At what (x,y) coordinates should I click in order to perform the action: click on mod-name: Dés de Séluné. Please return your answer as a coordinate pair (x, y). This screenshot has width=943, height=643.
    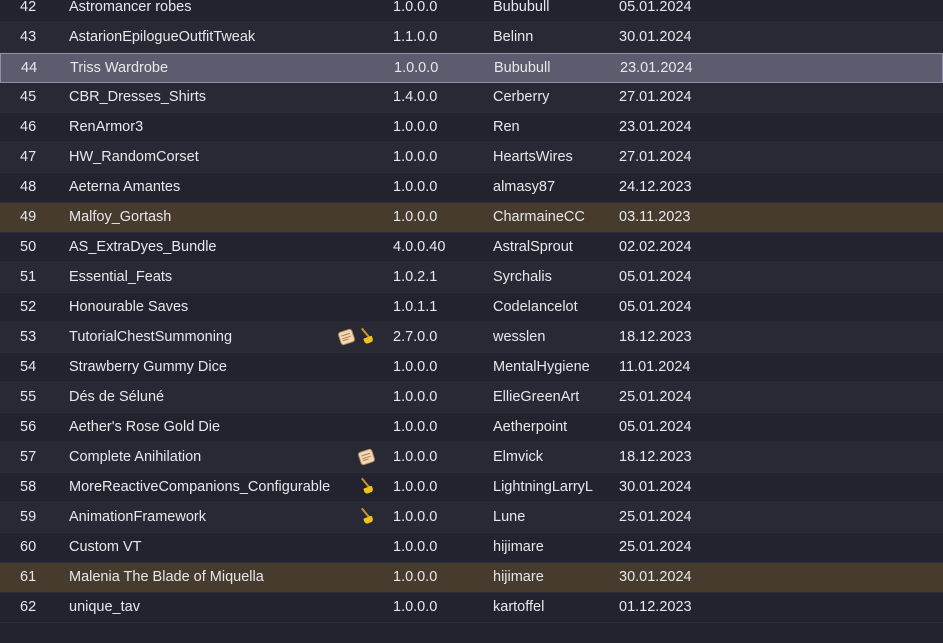
    Looking at the image, I should click on (117, 397).